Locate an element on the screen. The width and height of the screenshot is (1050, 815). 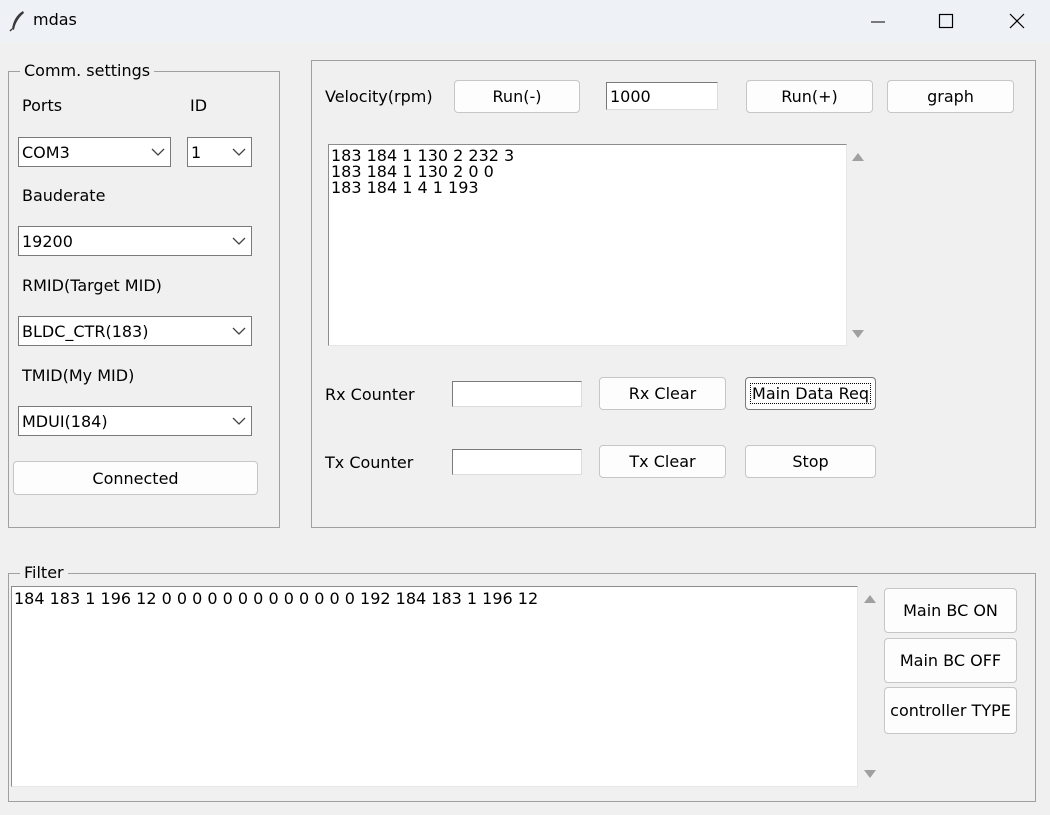
connect-button: Connected is located at coordinates (135, 478).